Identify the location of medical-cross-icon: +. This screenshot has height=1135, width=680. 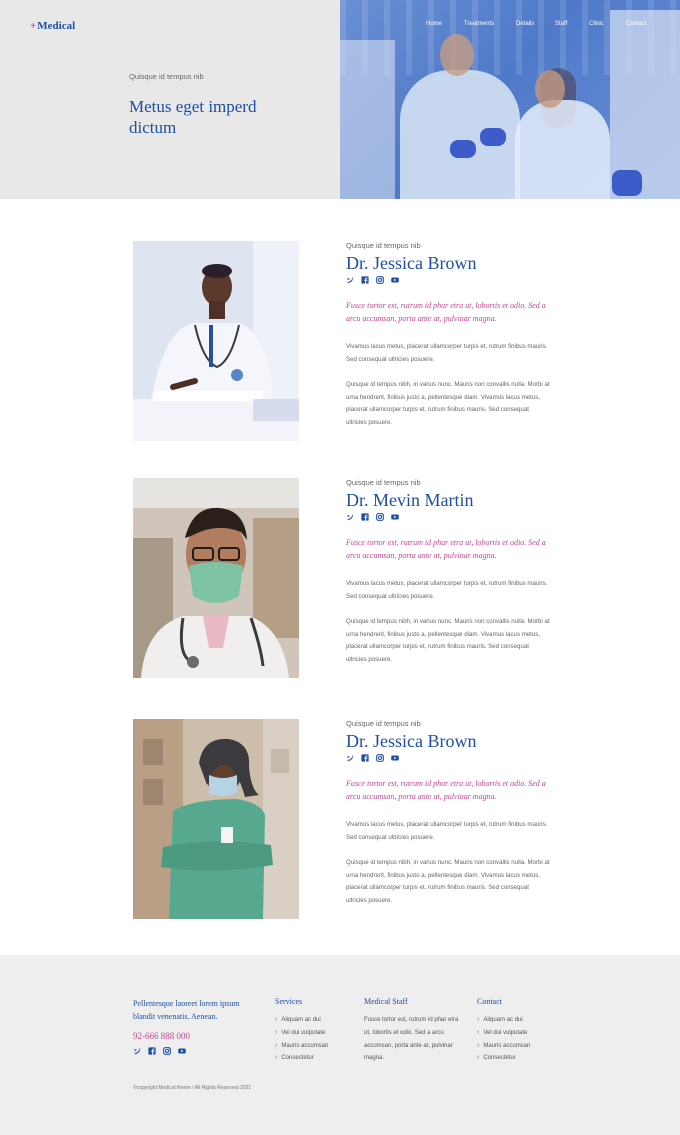
(33, 26).